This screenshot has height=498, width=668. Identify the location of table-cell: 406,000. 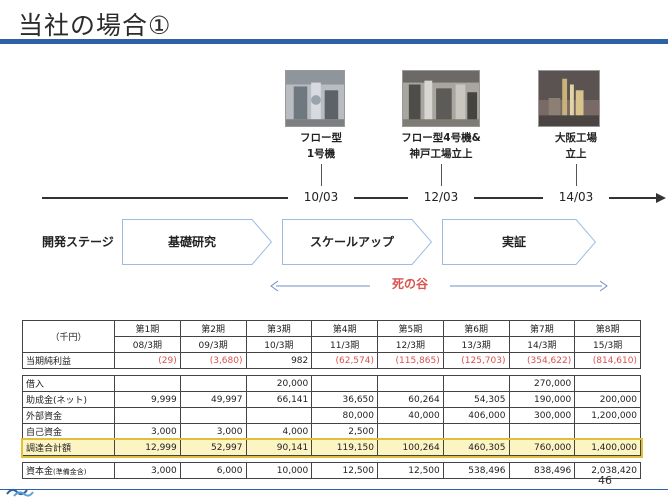
(476, 415).